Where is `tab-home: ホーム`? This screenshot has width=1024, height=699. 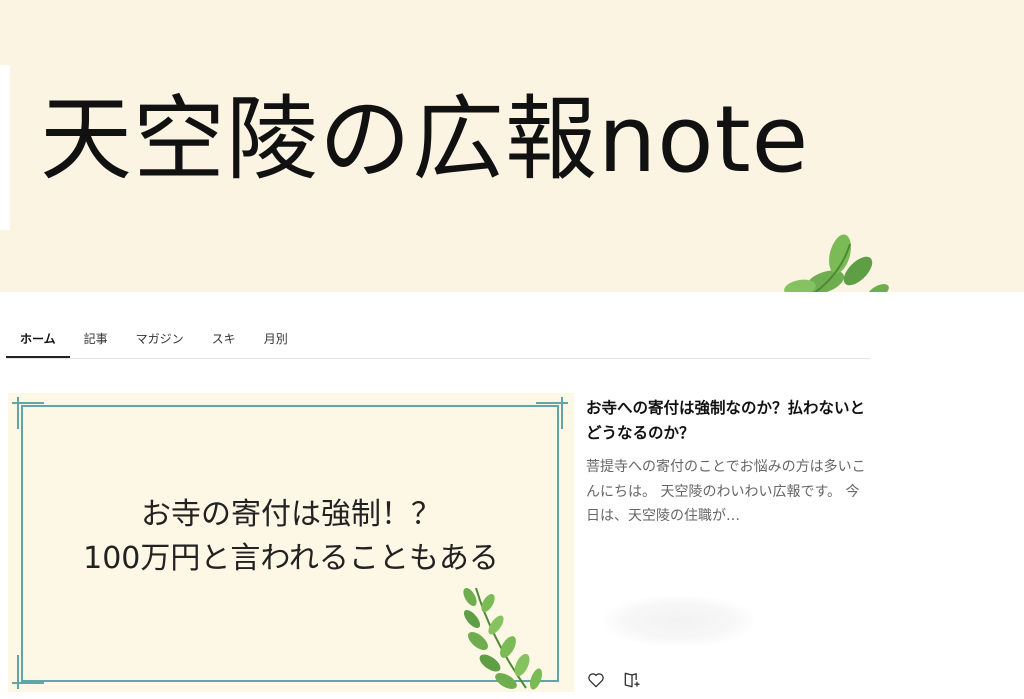 tab-home: ホーム is located at coordinates (38, 338).